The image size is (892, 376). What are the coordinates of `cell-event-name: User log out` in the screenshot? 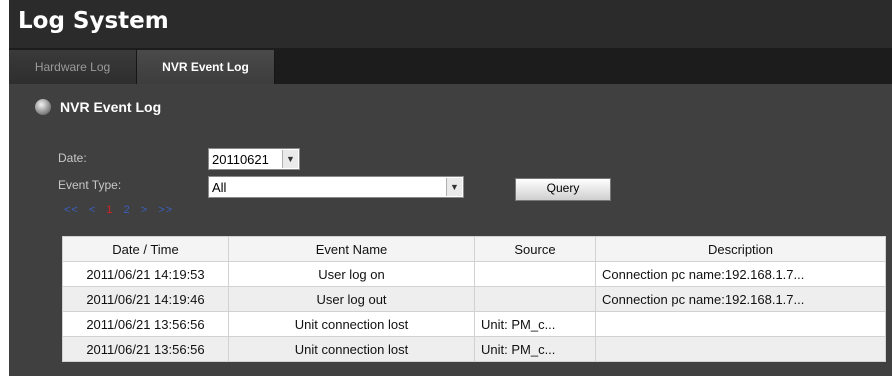 It's located at (351, 299).